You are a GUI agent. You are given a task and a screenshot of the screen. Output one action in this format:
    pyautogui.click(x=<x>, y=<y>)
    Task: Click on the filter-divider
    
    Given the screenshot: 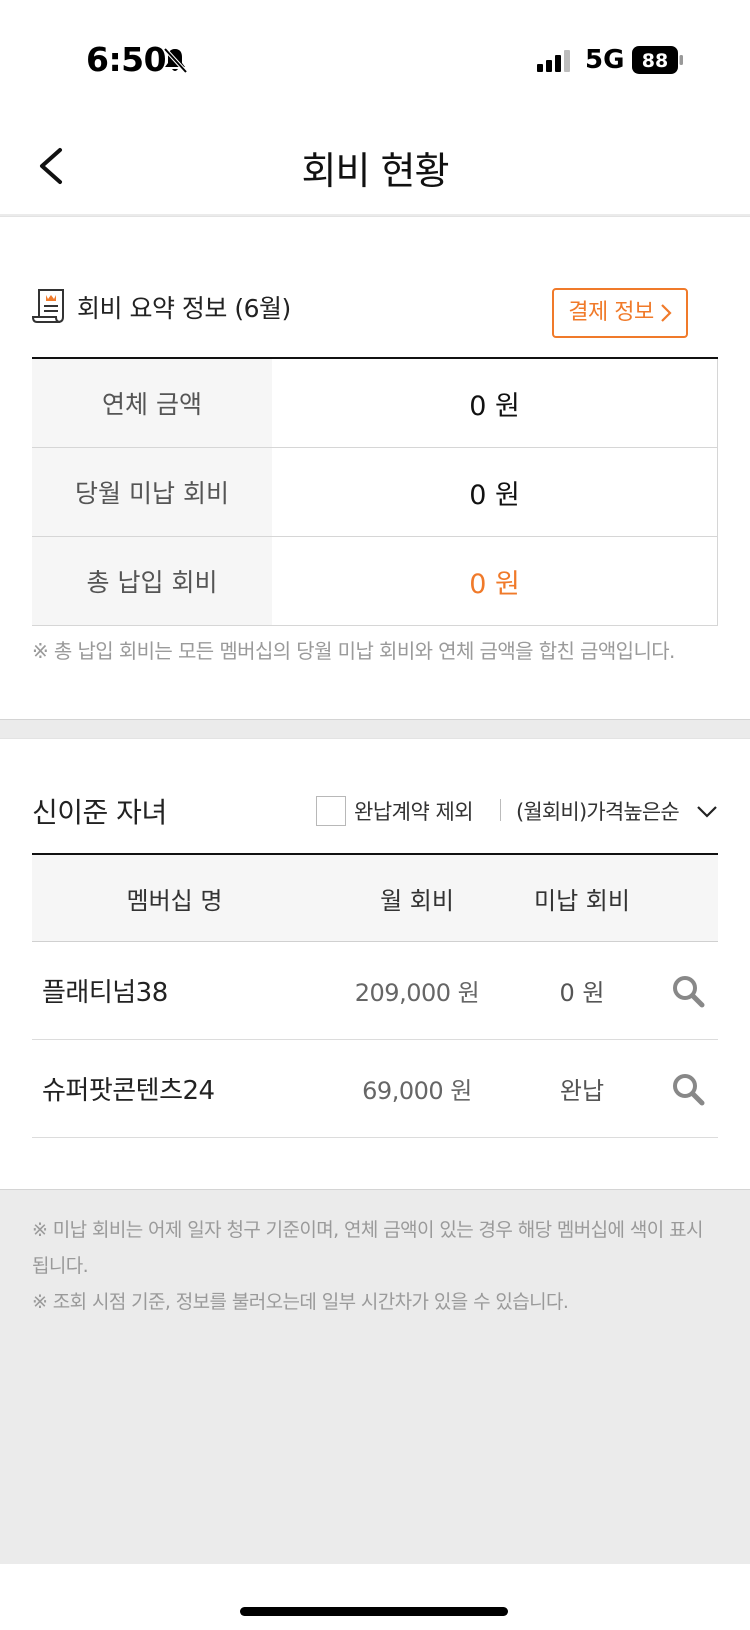 What is the action you would take?
    pyautogui.click(x=500, y=810)
    